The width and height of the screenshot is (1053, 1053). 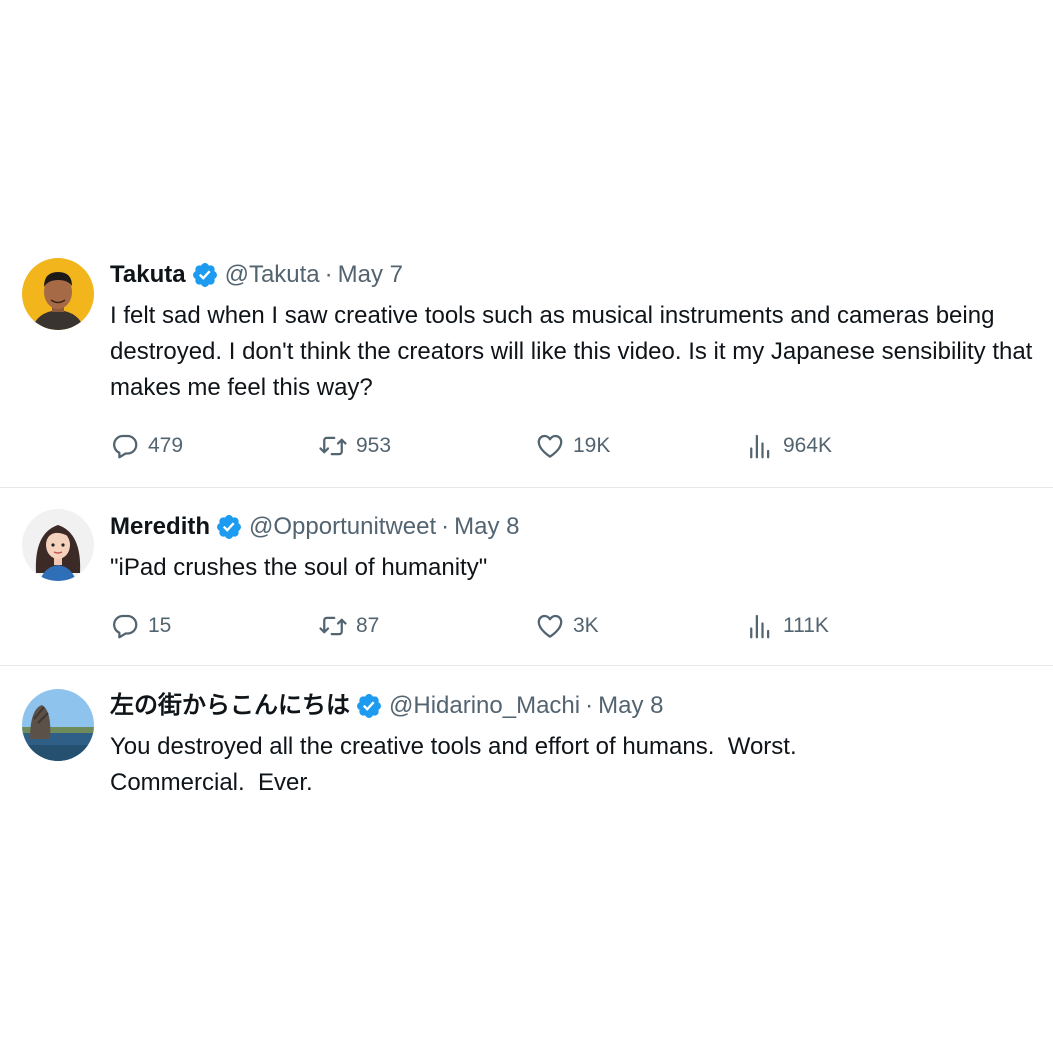 I want to click on like-count: 19K, so click(x=592, y=445).